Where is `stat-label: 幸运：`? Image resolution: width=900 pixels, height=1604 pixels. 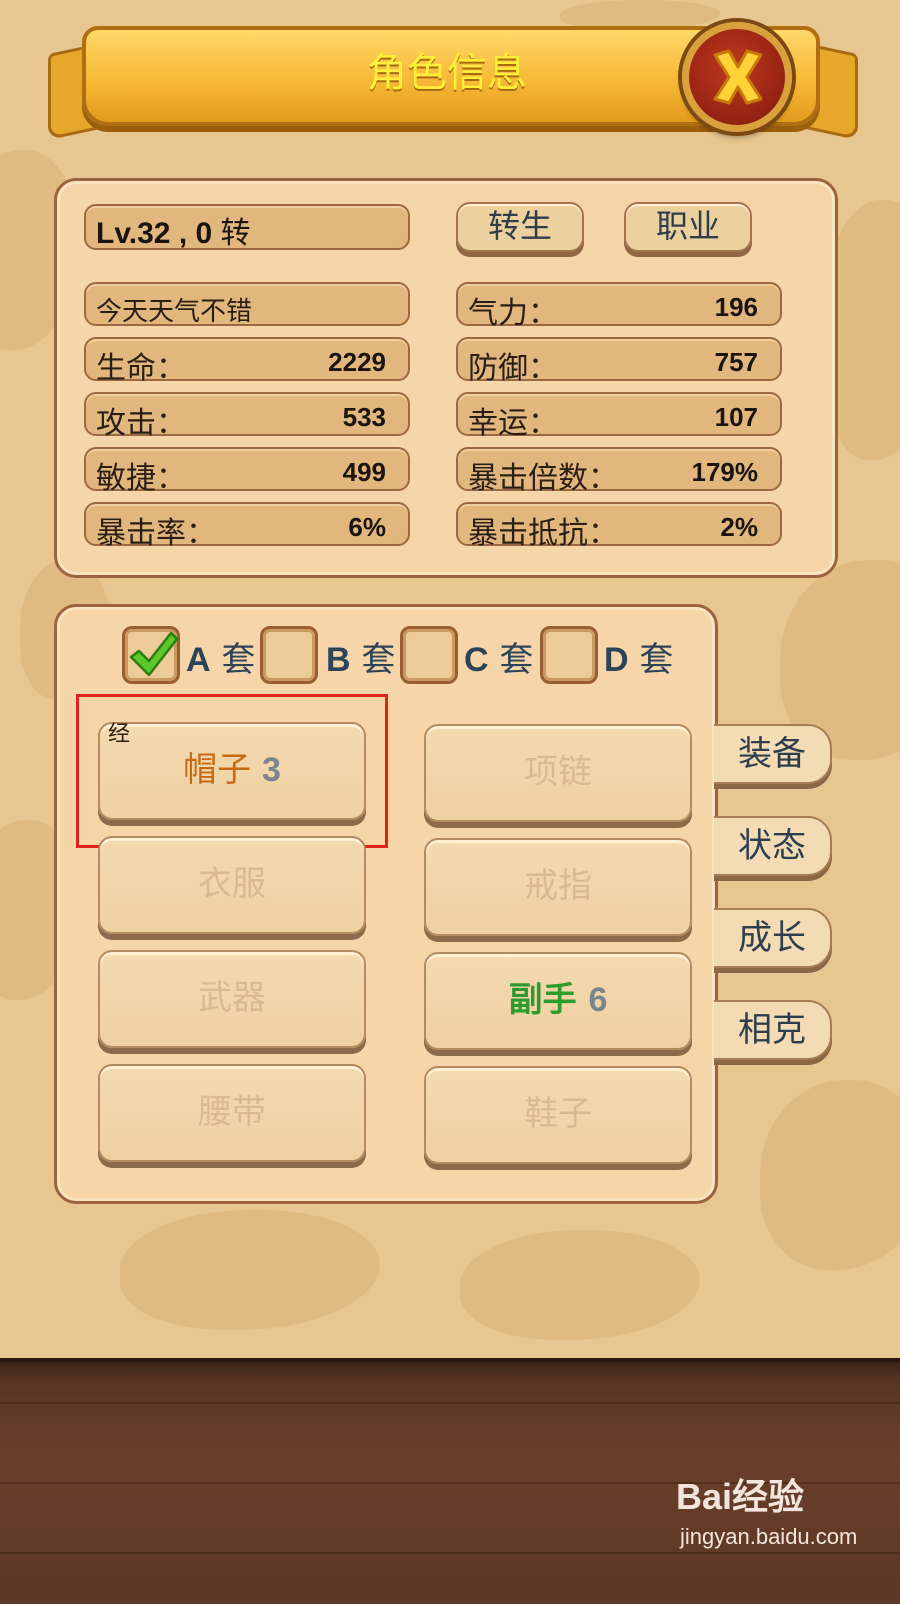 stat-label: 幸运： is located at coordinates (513, 423).